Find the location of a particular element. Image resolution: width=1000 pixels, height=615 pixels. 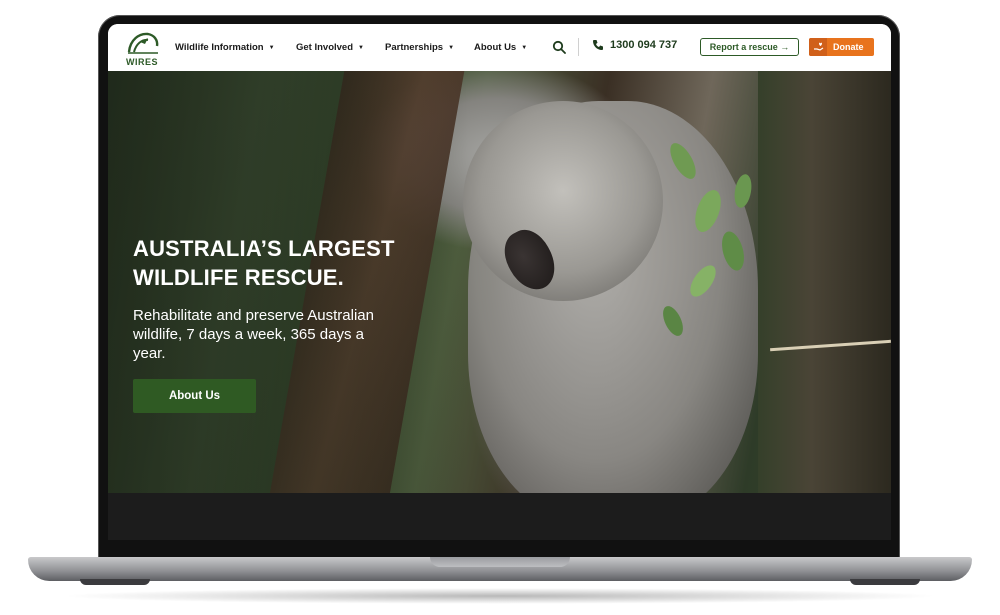

phone-link: 1300 094 737 is located at coordinates (634, 45).